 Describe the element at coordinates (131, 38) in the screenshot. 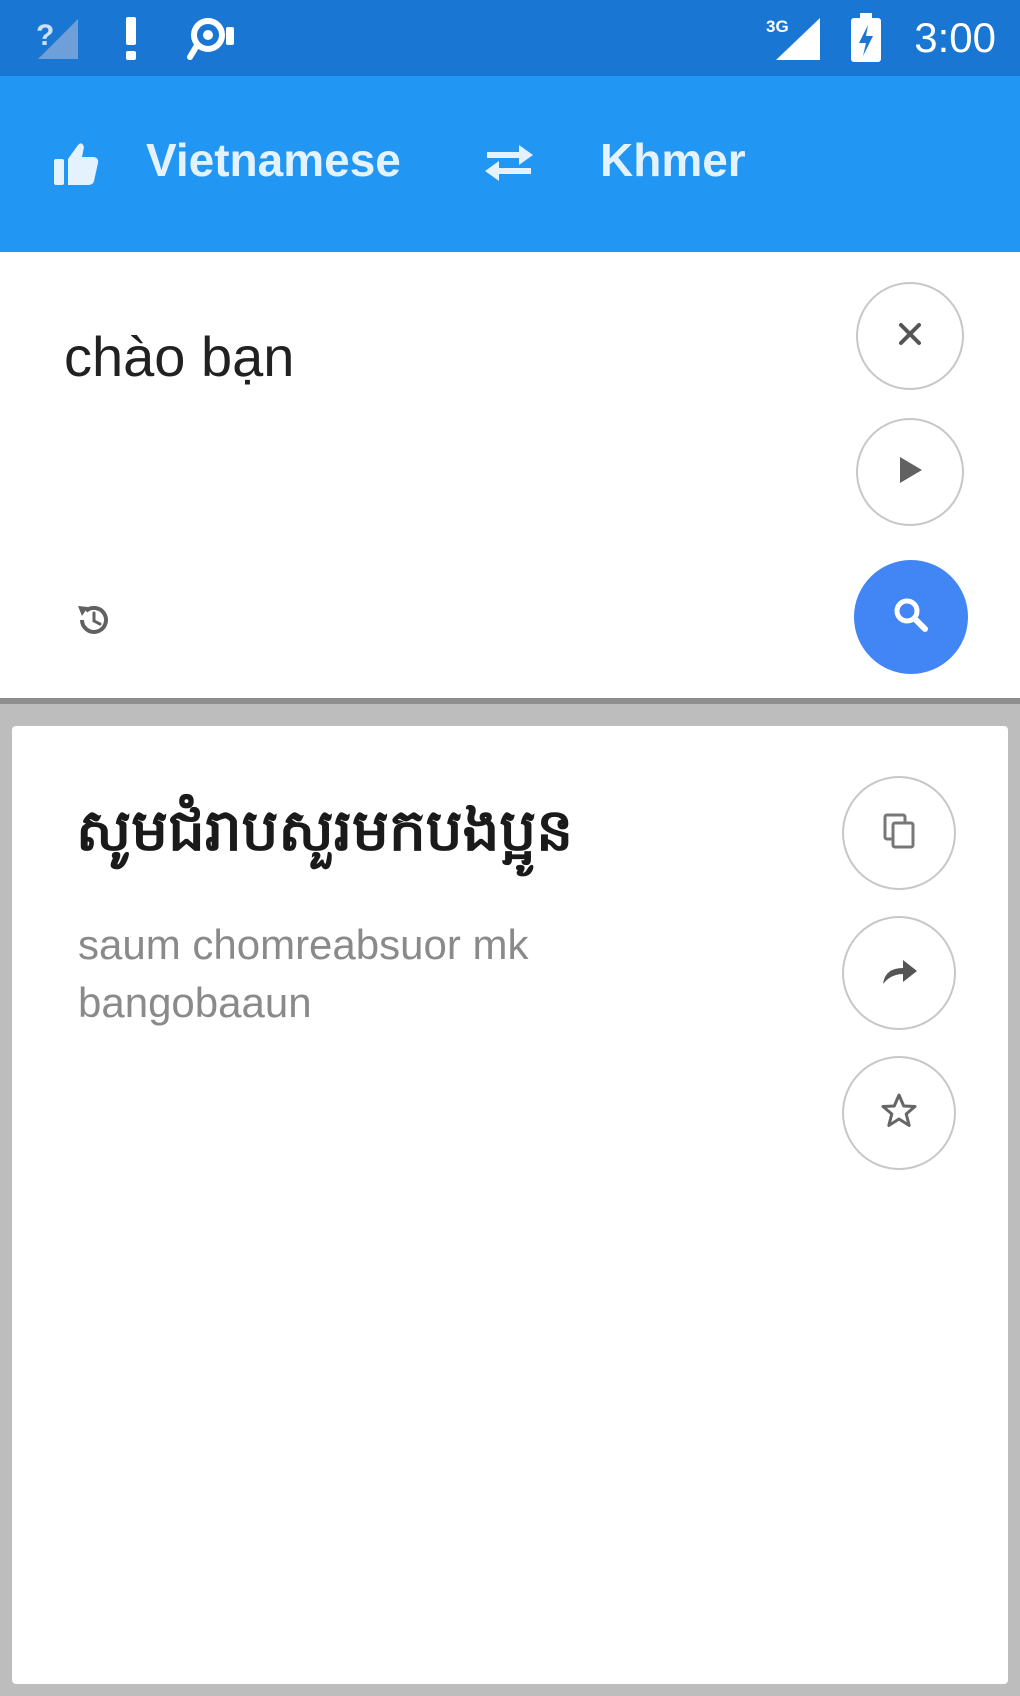

I see `alert-icon` at that location.